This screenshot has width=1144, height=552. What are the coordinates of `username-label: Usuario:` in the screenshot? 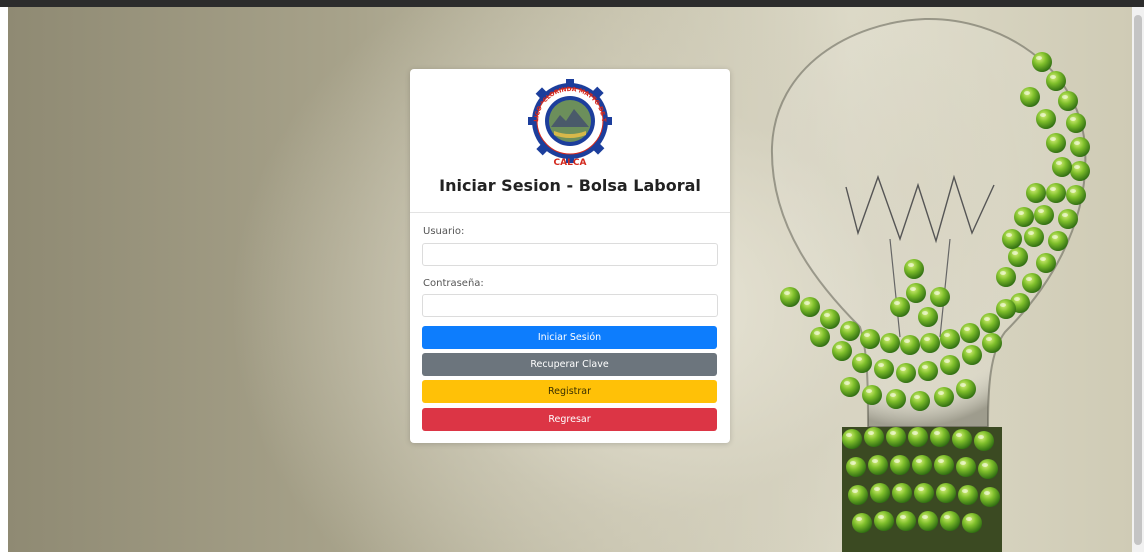 It's located at (444, 231).